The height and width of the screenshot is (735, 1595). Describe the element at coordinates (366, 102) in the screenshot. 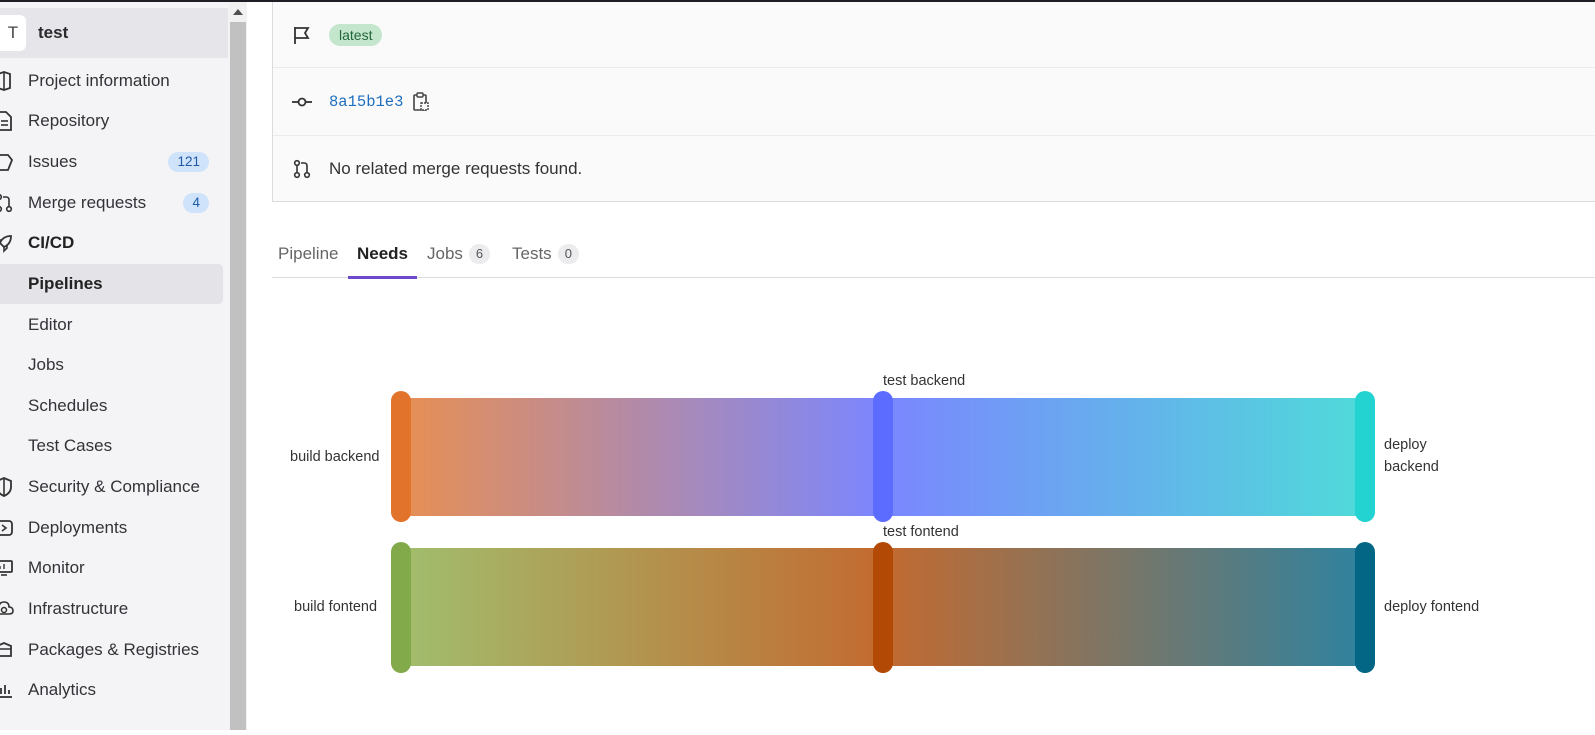

I see `commit-sha-link: 8a15b1e3` at that location.